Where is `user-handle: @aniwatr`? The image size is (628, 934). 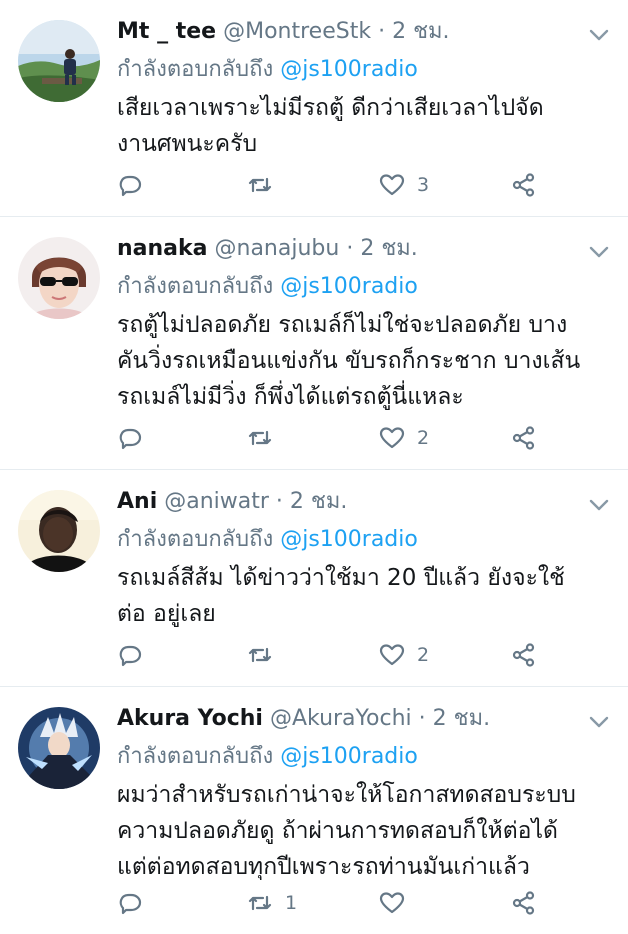 user-handle: @aniwatr is located at coordinates (216, 501).